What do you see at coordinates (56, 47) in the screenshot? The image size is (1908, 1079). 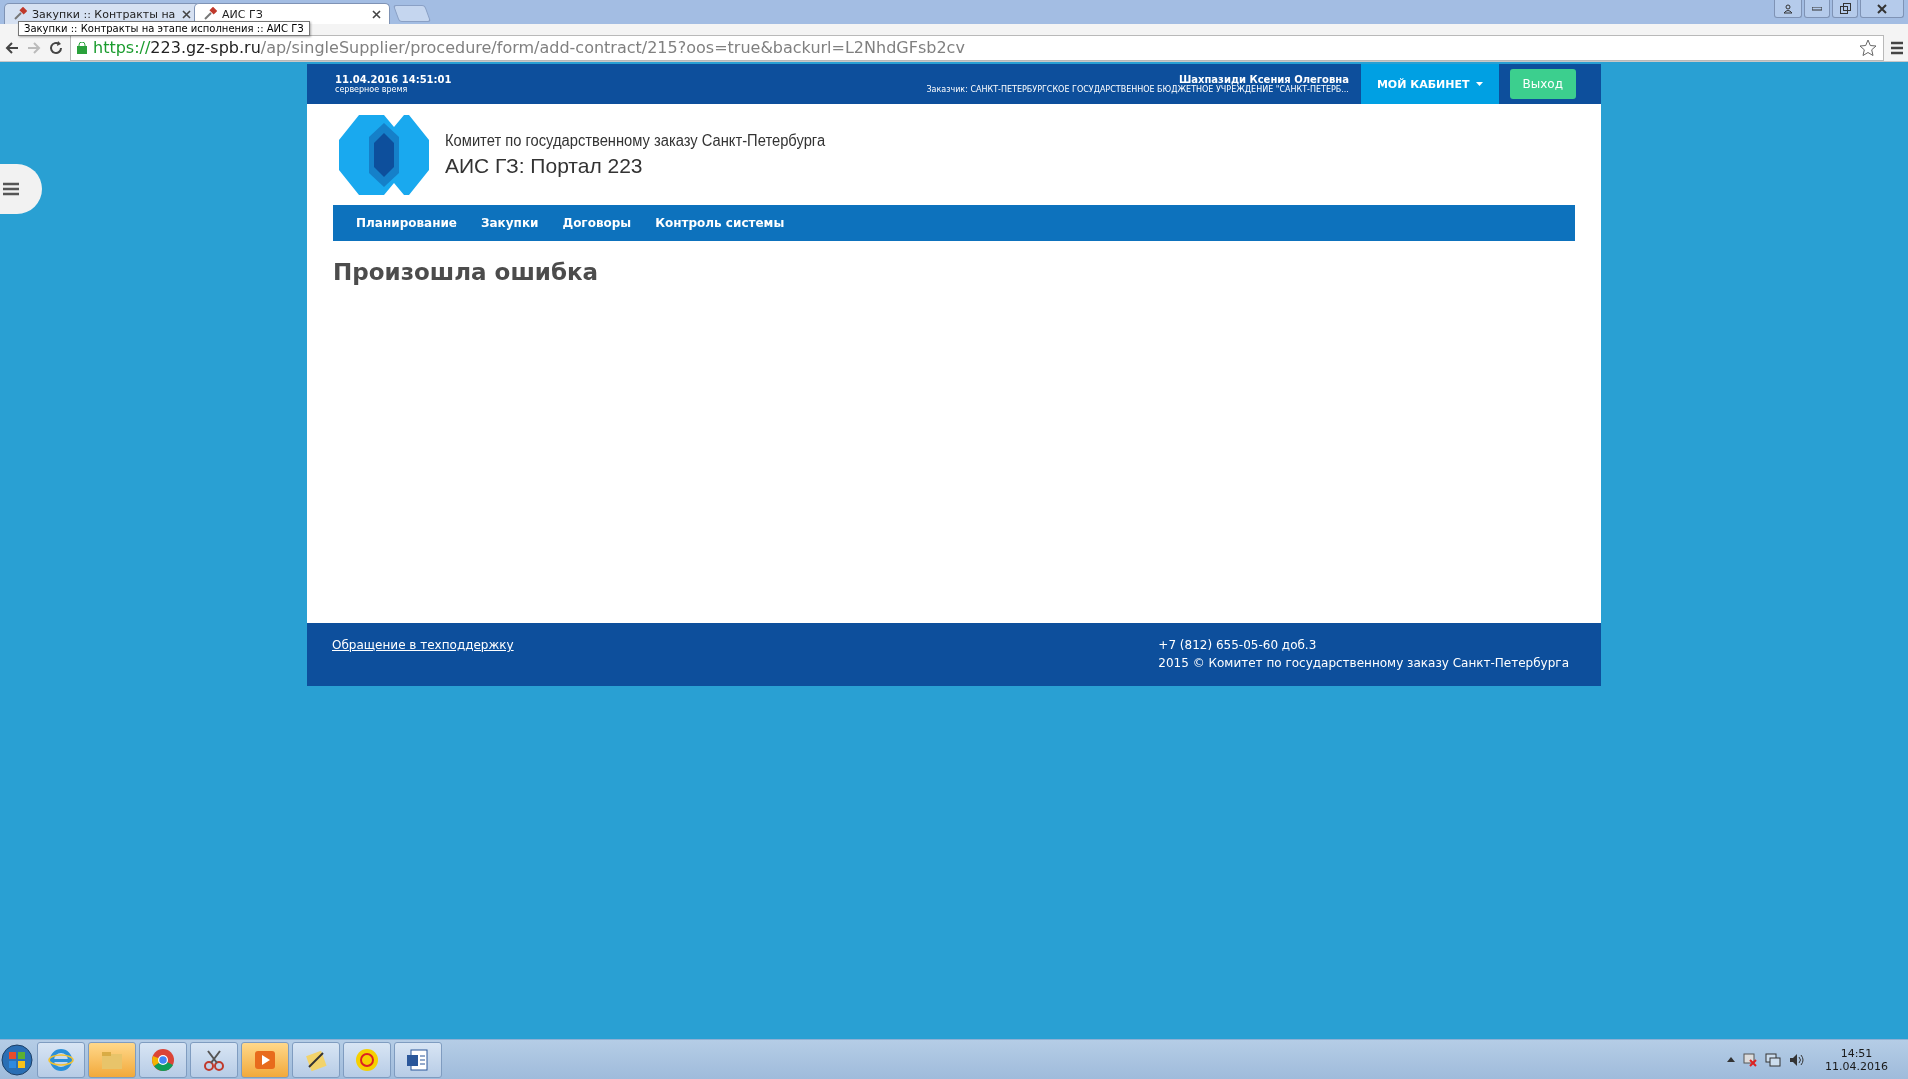 I see `reload-icon` at bounding box center [56, 47].